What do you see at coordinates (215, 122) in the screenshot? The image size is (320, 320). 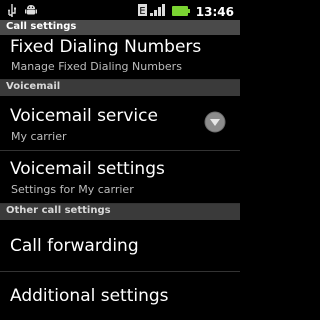 I see `dropdown-arrow-icon` at bounding box center [215, 122].